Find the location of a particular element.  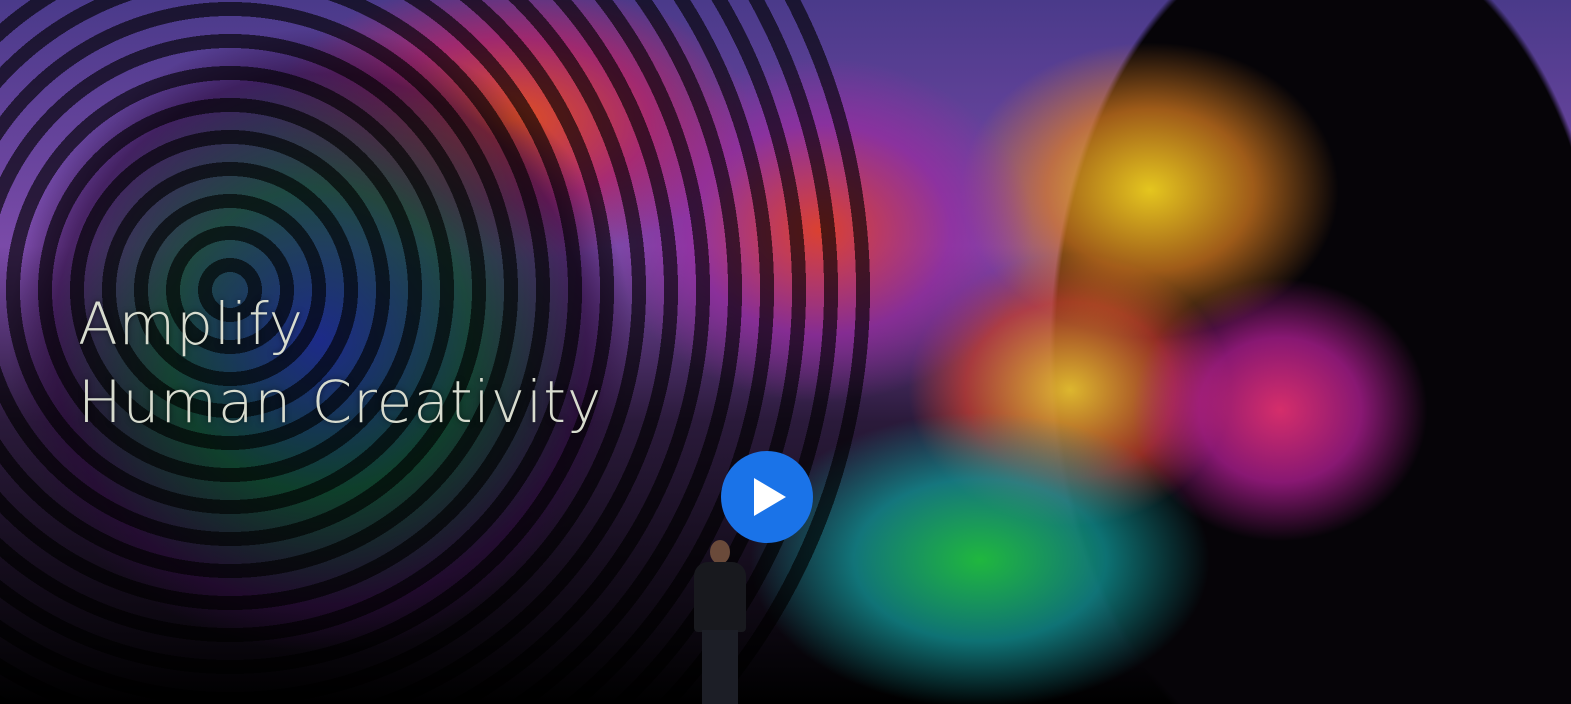

play-icon is located at coordinates (770, 497).